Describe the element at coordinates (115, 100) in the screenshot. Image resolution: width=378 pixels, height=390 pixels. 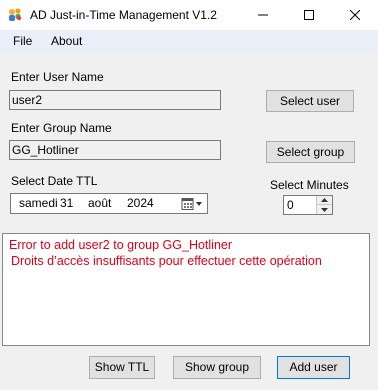
I see `user-name-field: user2` at that location.